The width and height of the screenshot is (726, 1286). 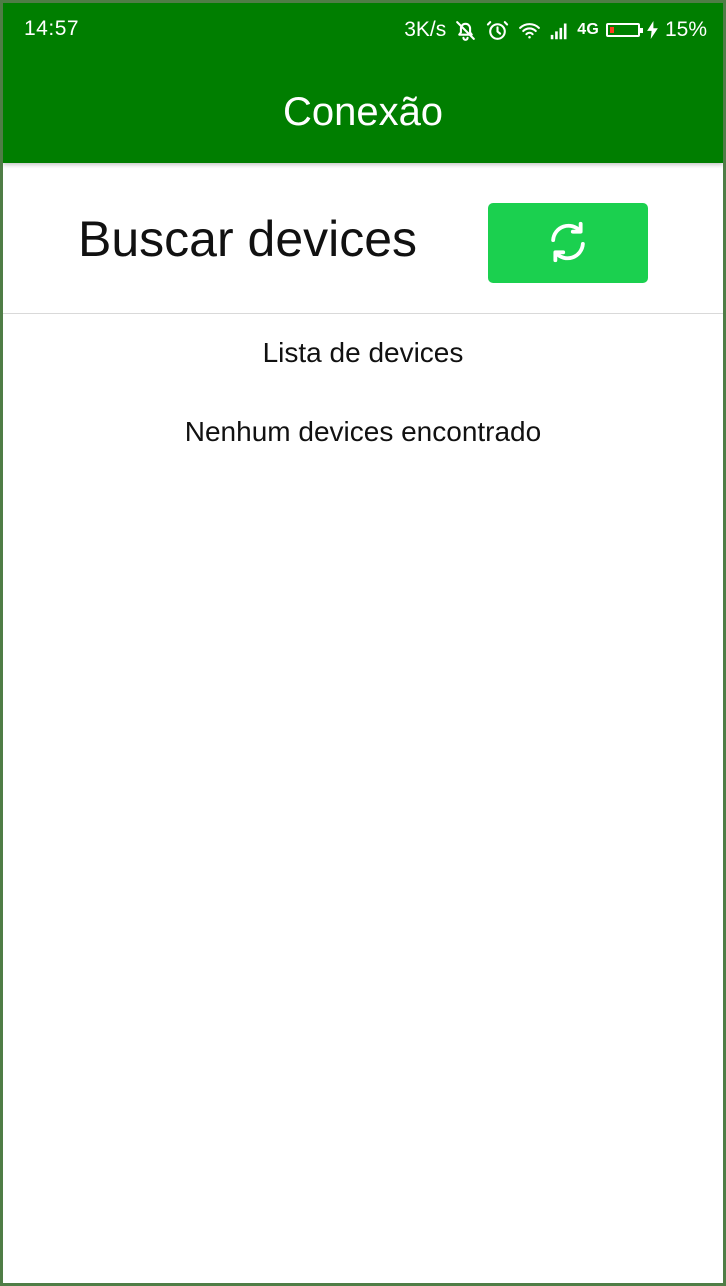 I want to click on search-devices-label: Buscar devices, so click(x=248, y=239).